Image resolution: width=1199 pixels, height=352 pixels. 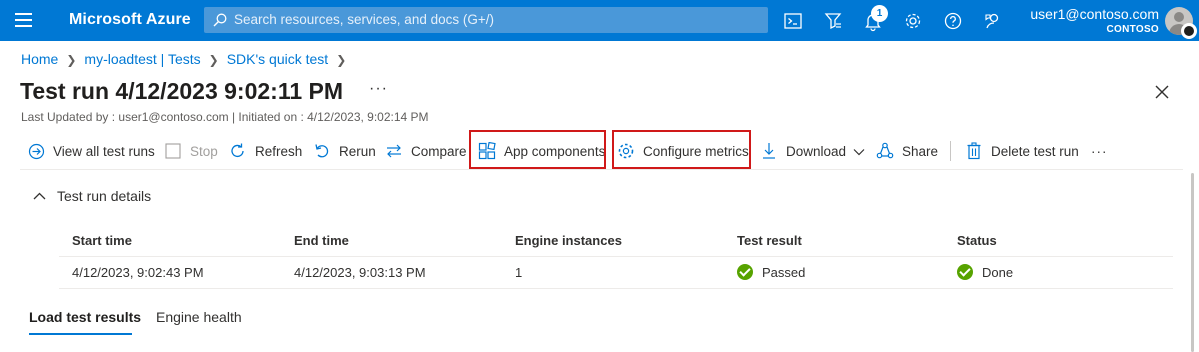 I want to click on test-run-details-toggle: Test run details, so click(x=92, y=196).